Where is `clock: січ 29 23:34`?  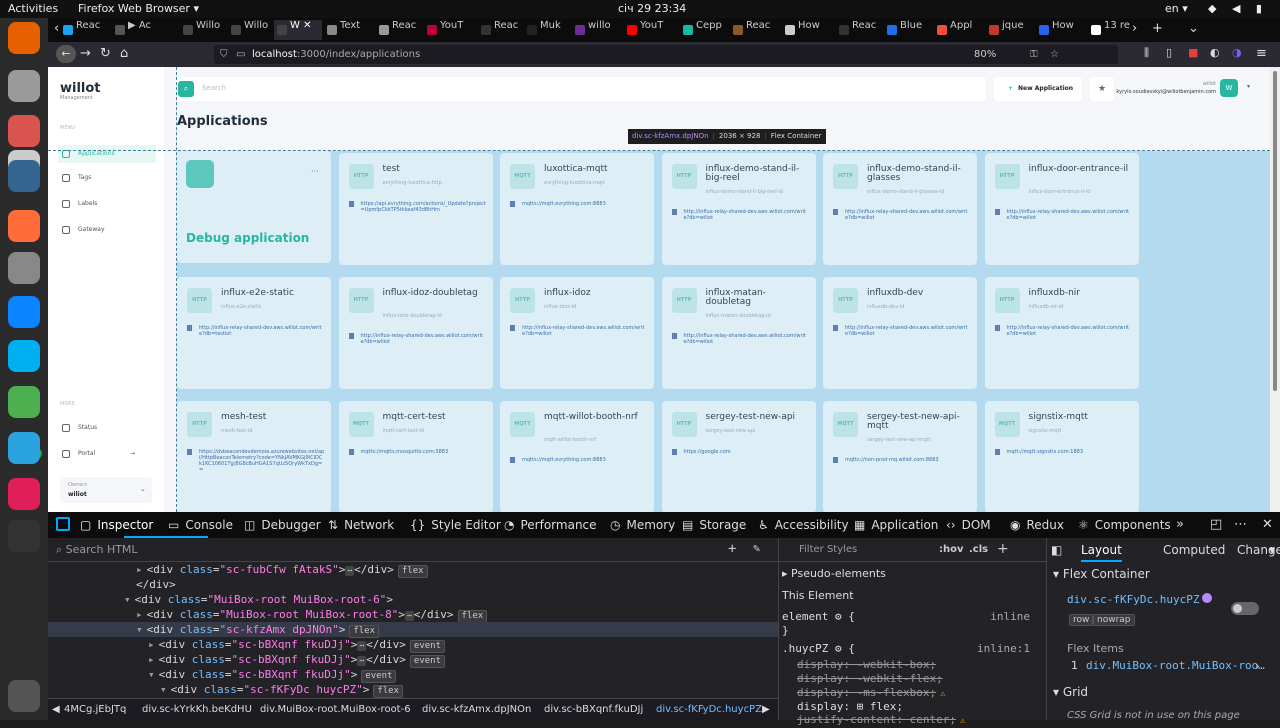 clock: січ 29 23:34 is located at coordinates (652, 8).